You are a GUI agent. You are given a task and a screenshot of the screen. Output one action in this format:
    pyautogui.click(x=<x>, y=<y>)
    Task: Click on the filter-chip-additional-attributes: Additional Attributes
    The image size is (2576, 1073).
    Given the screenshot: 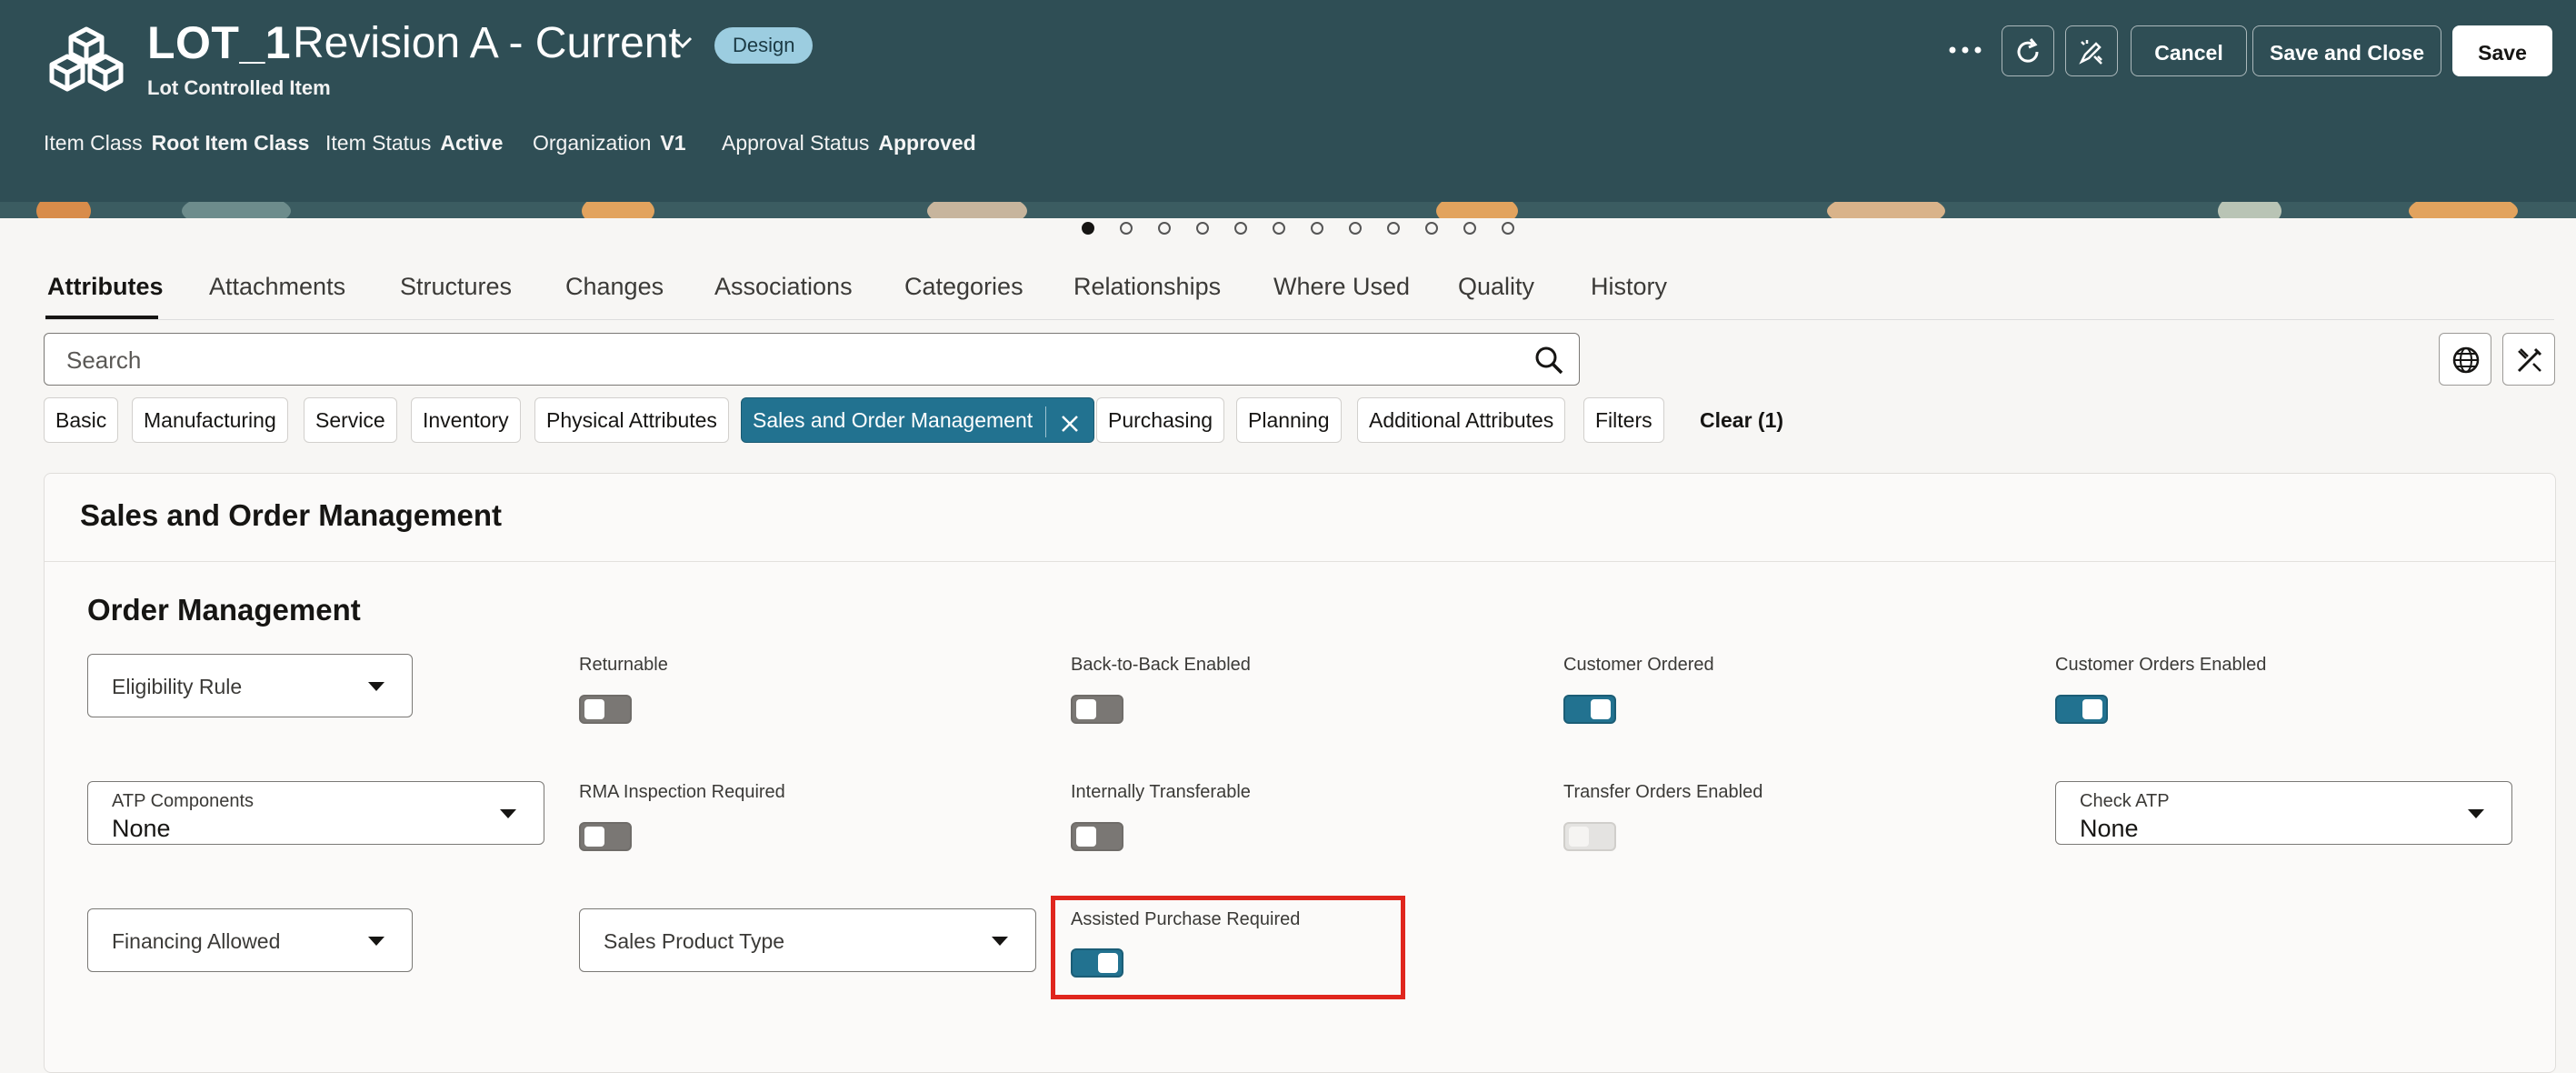 What is the action you would take?
    pyautogui.click(x=1461, y=420)
    